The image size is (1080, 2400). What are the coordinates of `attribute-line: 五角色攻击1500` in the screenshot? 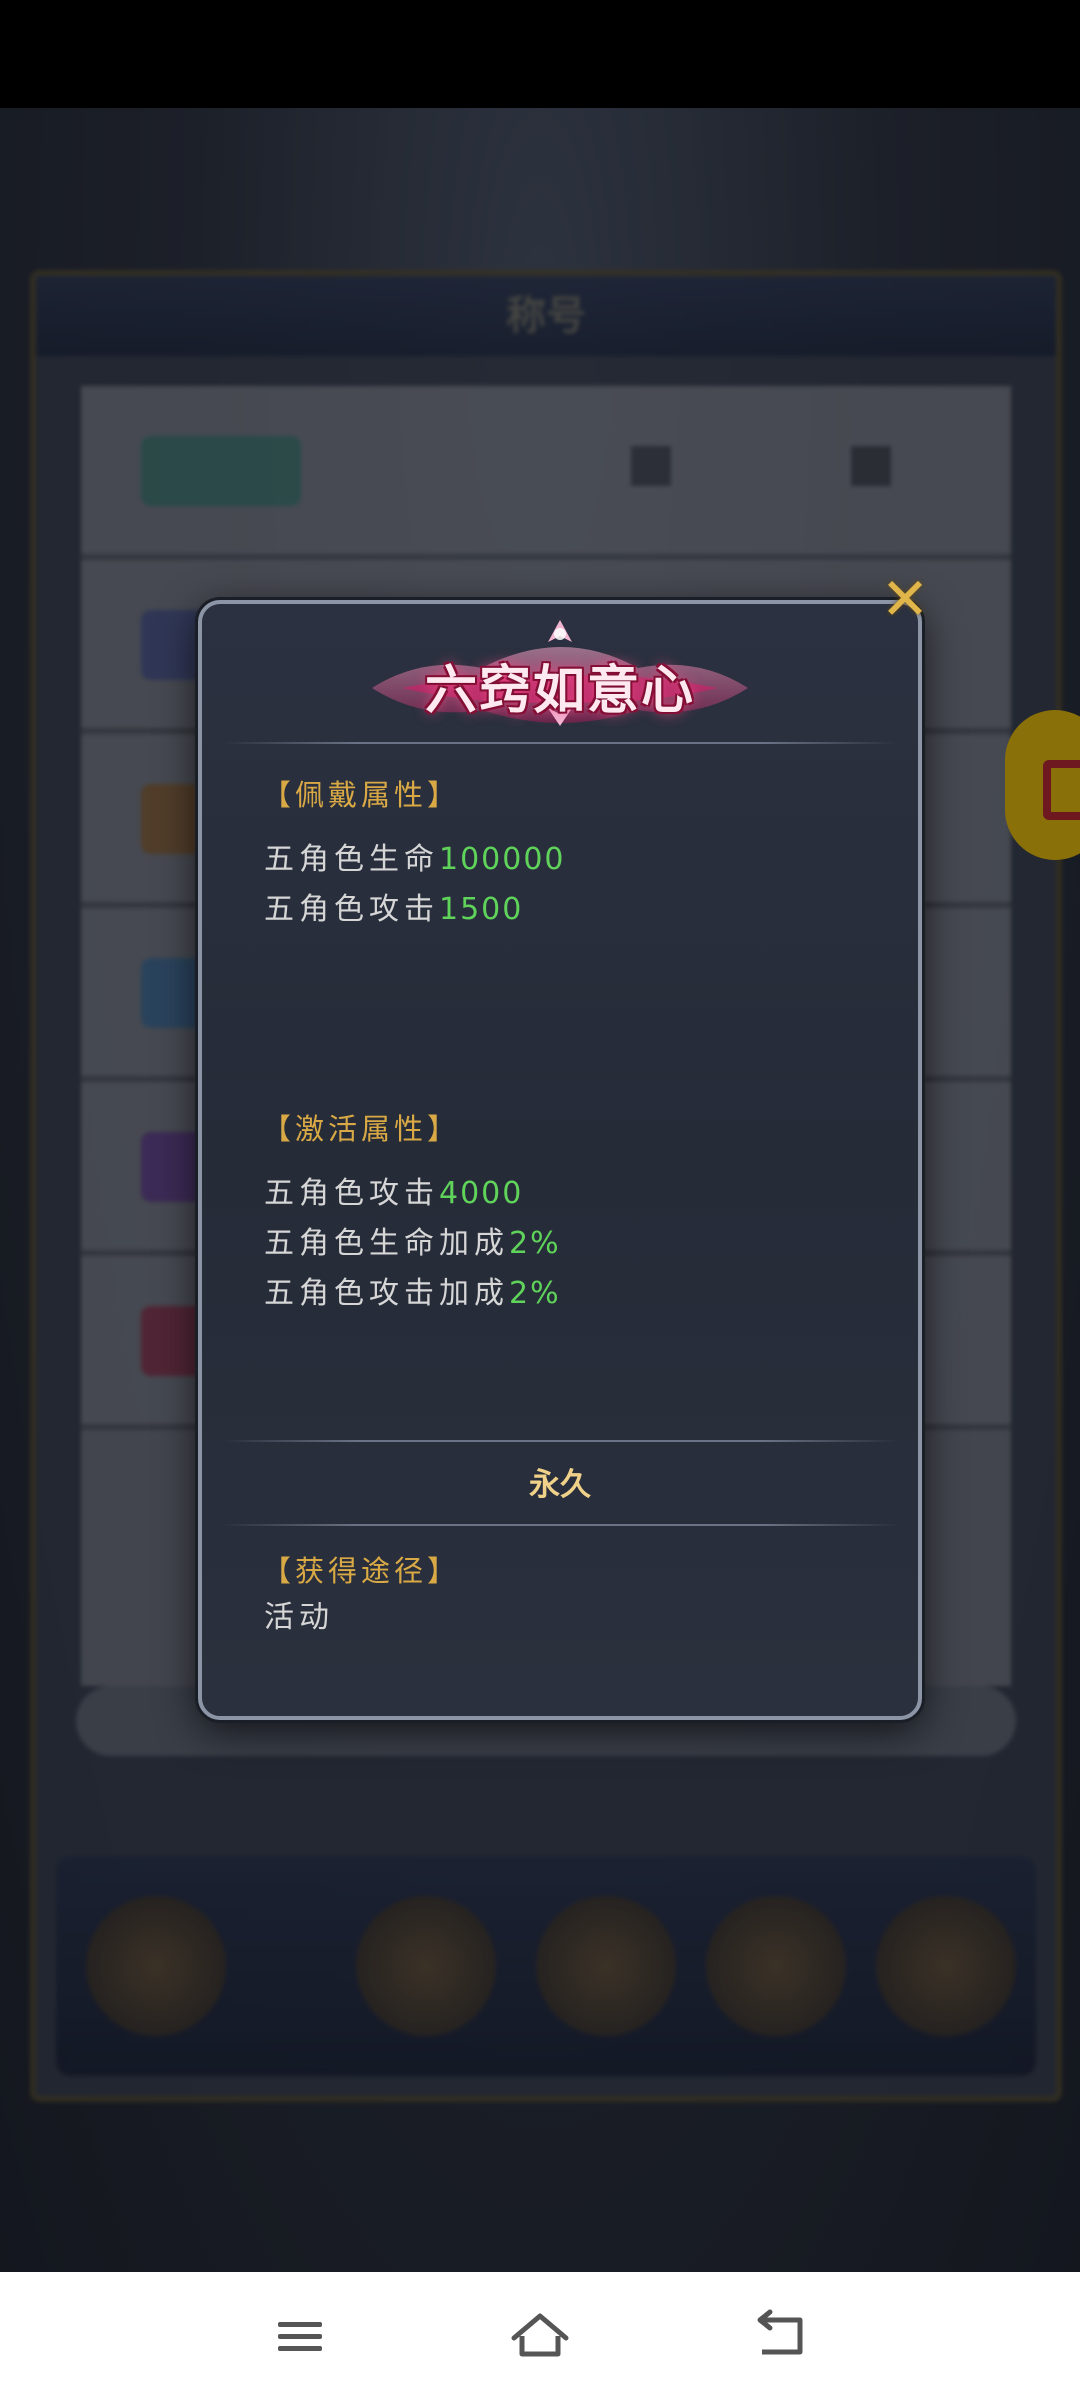 It's located at (393, 906).